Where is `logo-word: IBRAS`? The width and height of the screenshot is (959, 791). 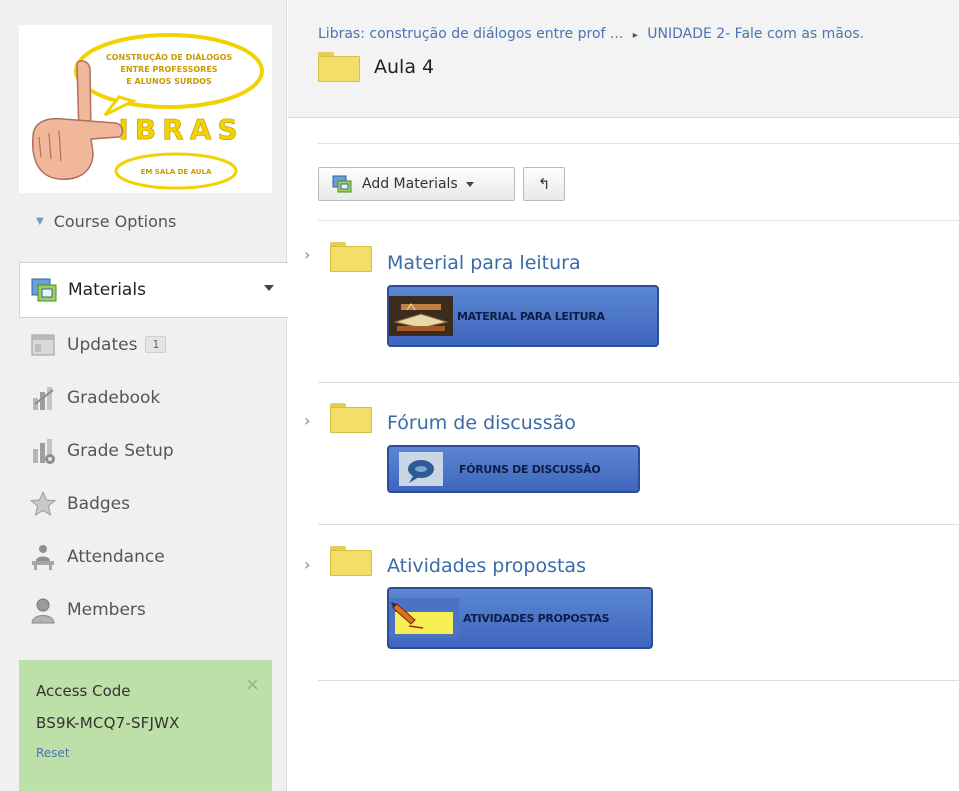 logo-word: IBRAS is located at coordinates (180, 129).